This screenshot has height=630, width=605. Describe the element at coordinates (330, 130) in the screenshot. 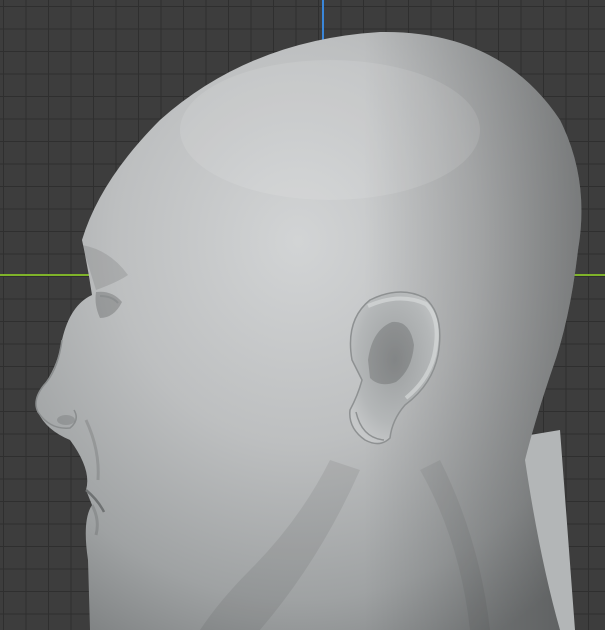

I see `forehead-highlight` at that location.